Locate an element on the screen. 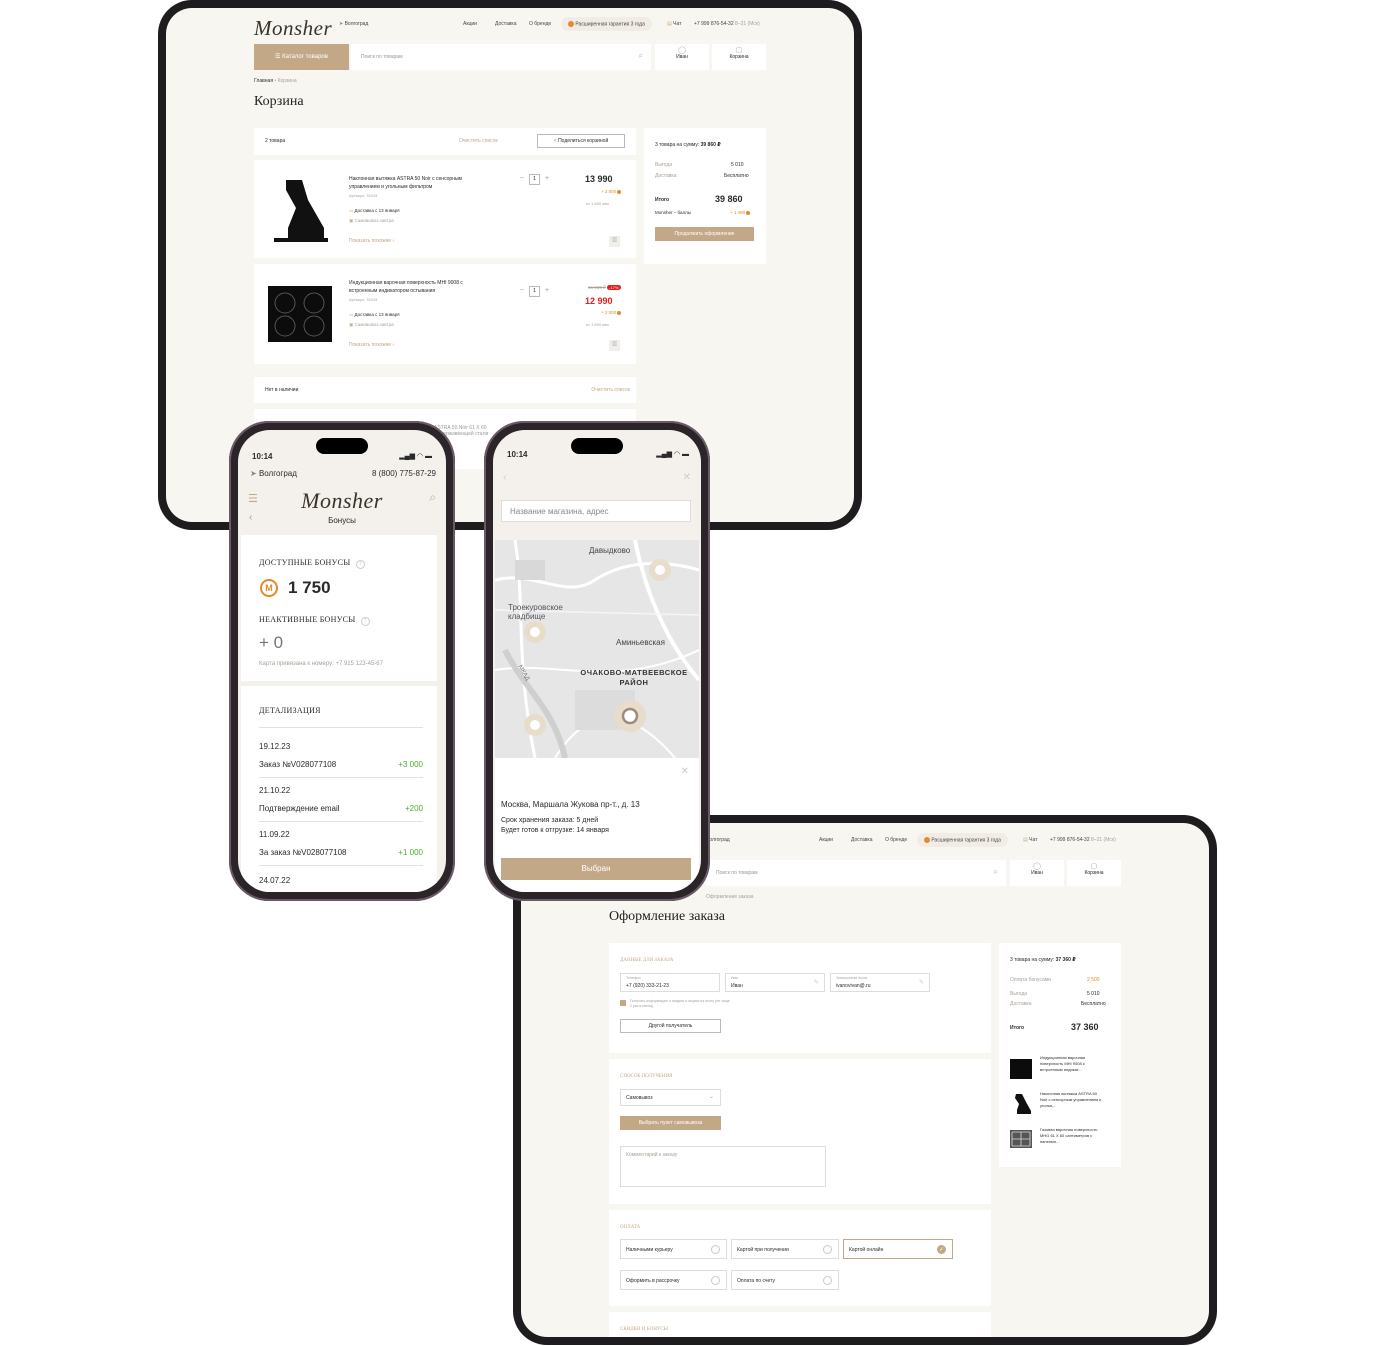  consent-checkbox is located at coordinates (623, 1003).